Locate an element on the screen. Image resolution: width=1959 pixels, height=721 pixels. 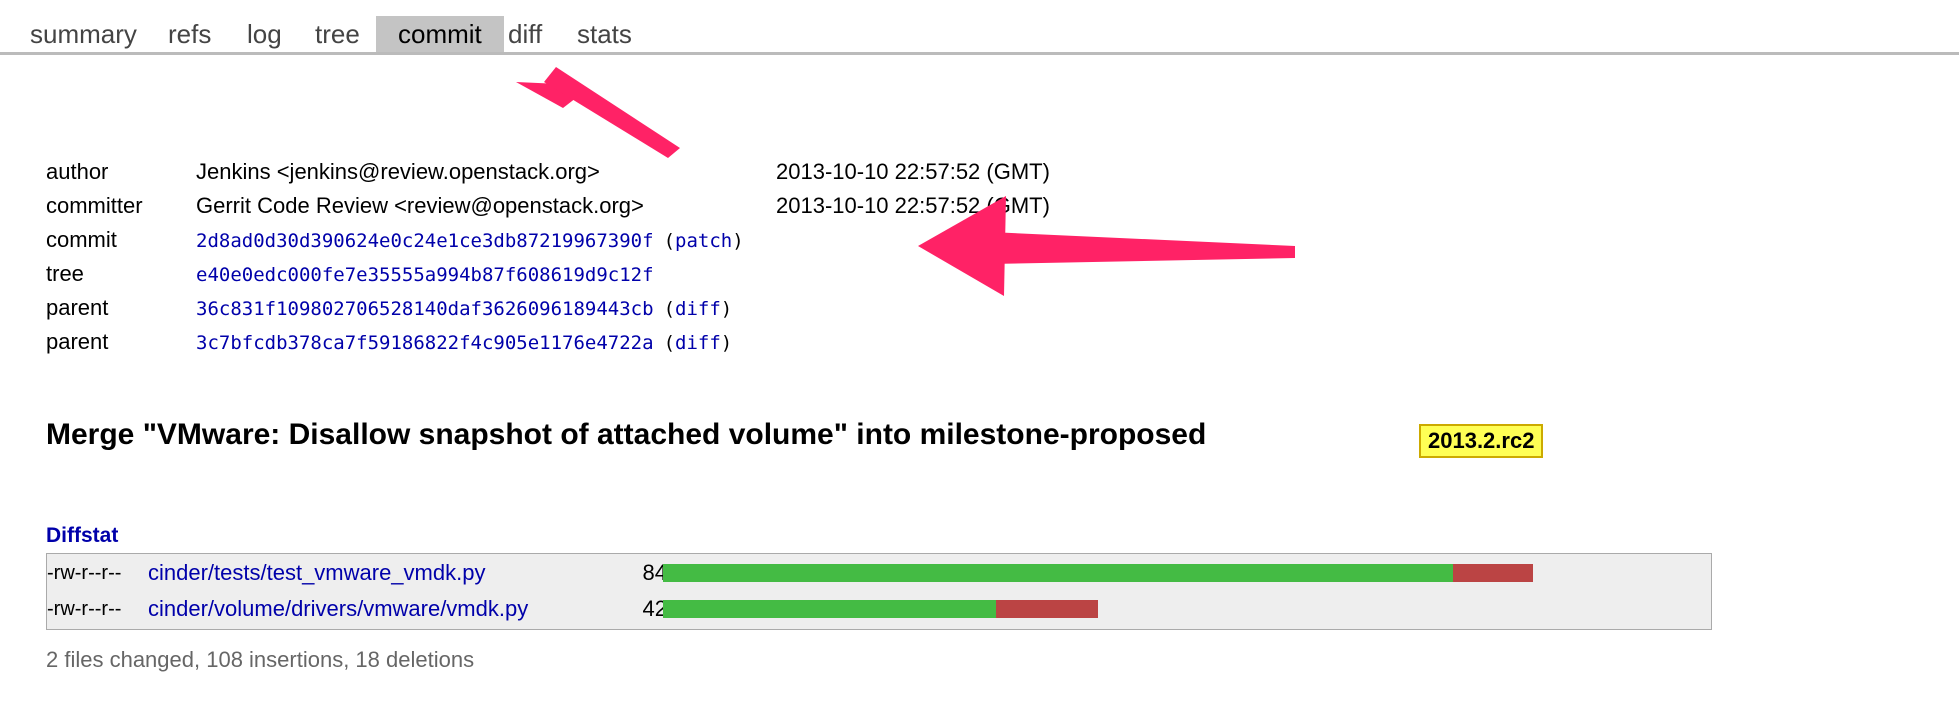
parent-sha-link-1: 36c831f109802706528140daf3626096189443cb is located at coordinates (425, 309).